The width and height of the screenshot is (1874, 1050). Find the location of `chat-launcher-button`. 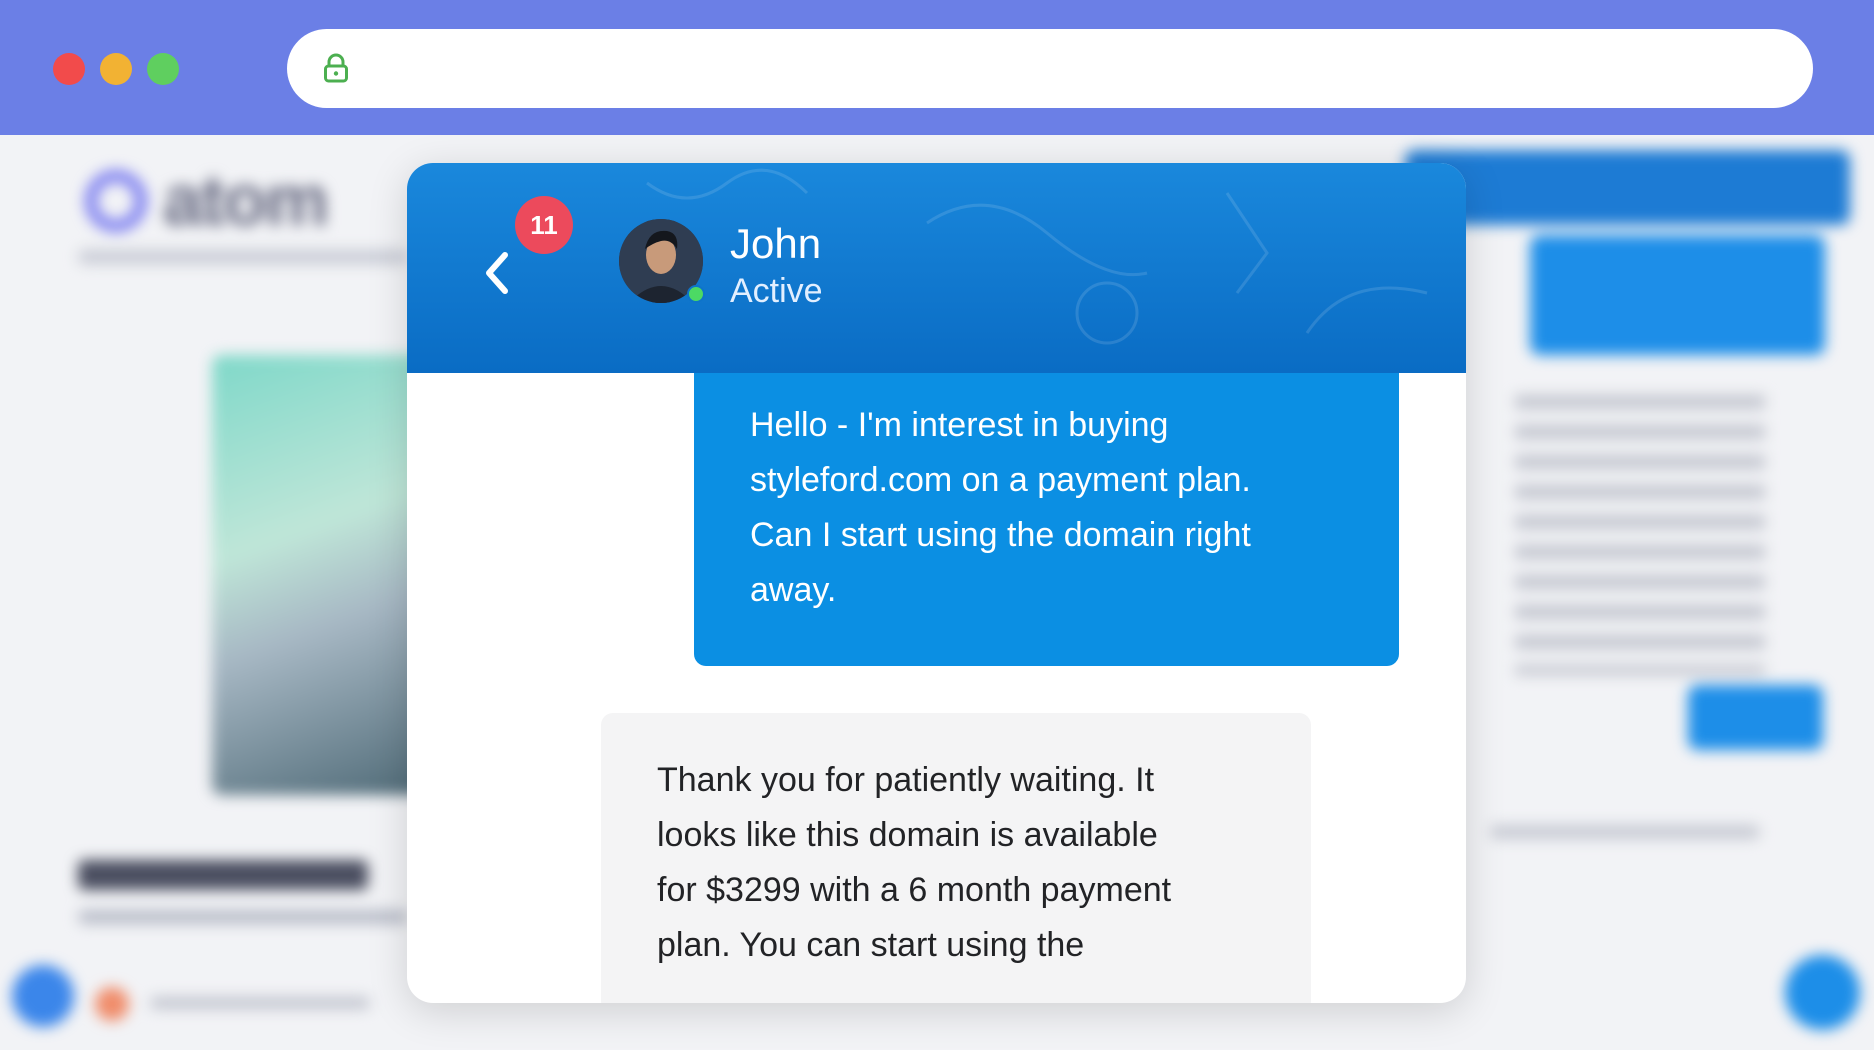

chat-launcher-button is located at coordinates (1822, 992).